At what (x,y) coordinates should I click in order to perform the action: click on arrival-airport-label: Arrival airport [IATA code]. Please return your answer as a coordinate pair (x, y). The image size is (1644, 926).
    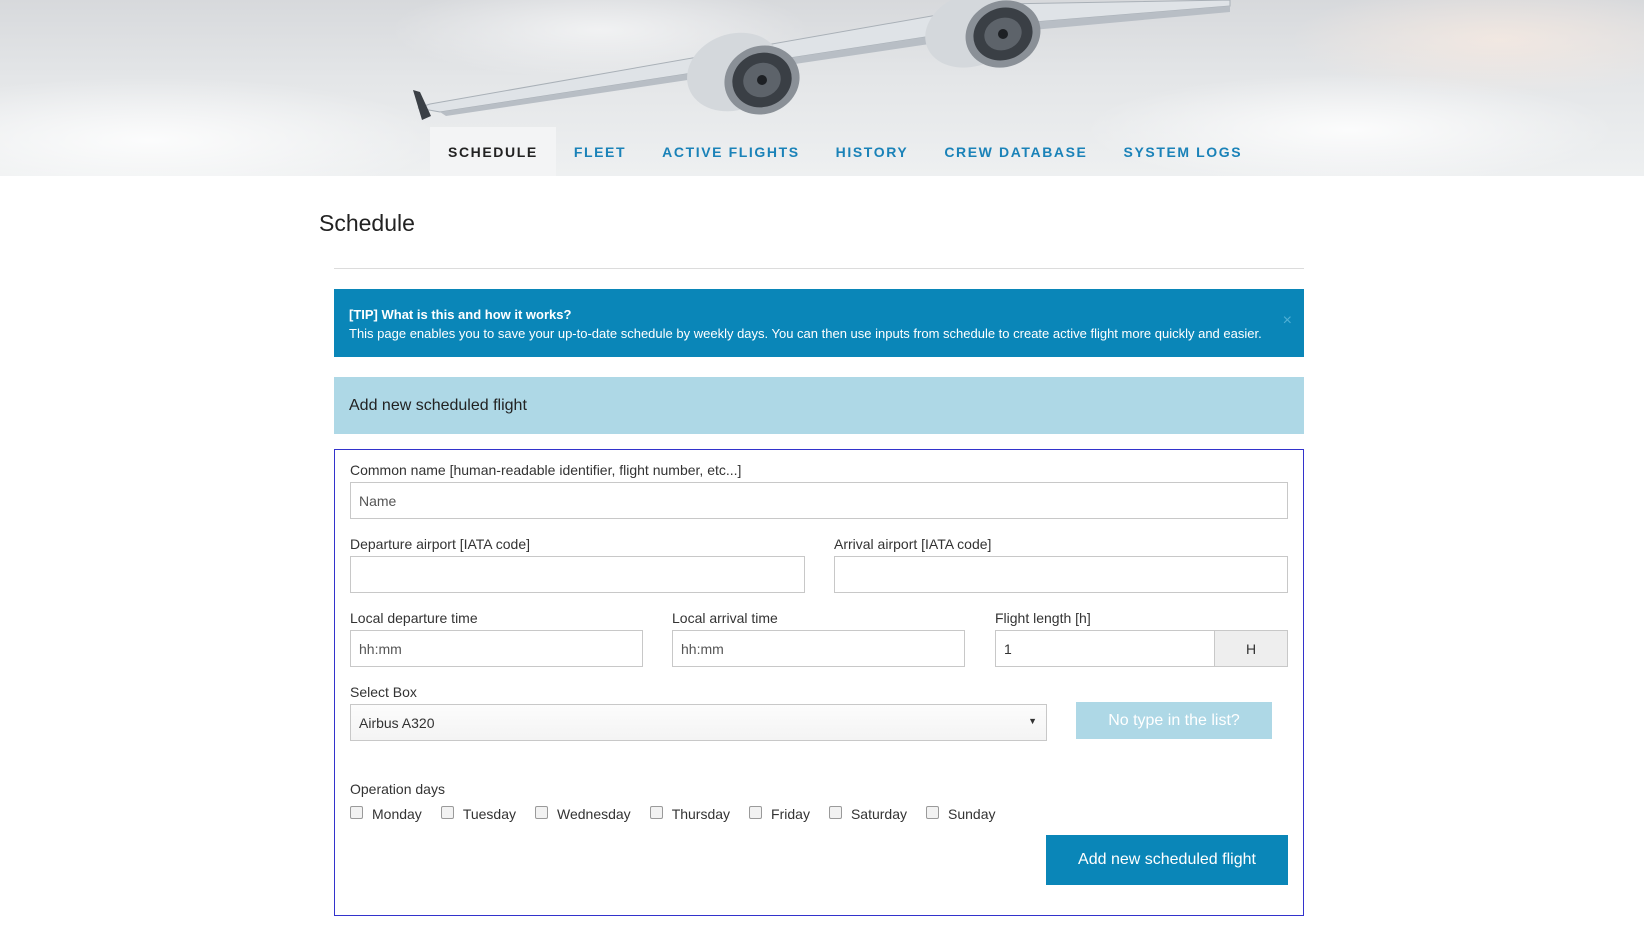
    Looking at the image, I should click on (913, 544).